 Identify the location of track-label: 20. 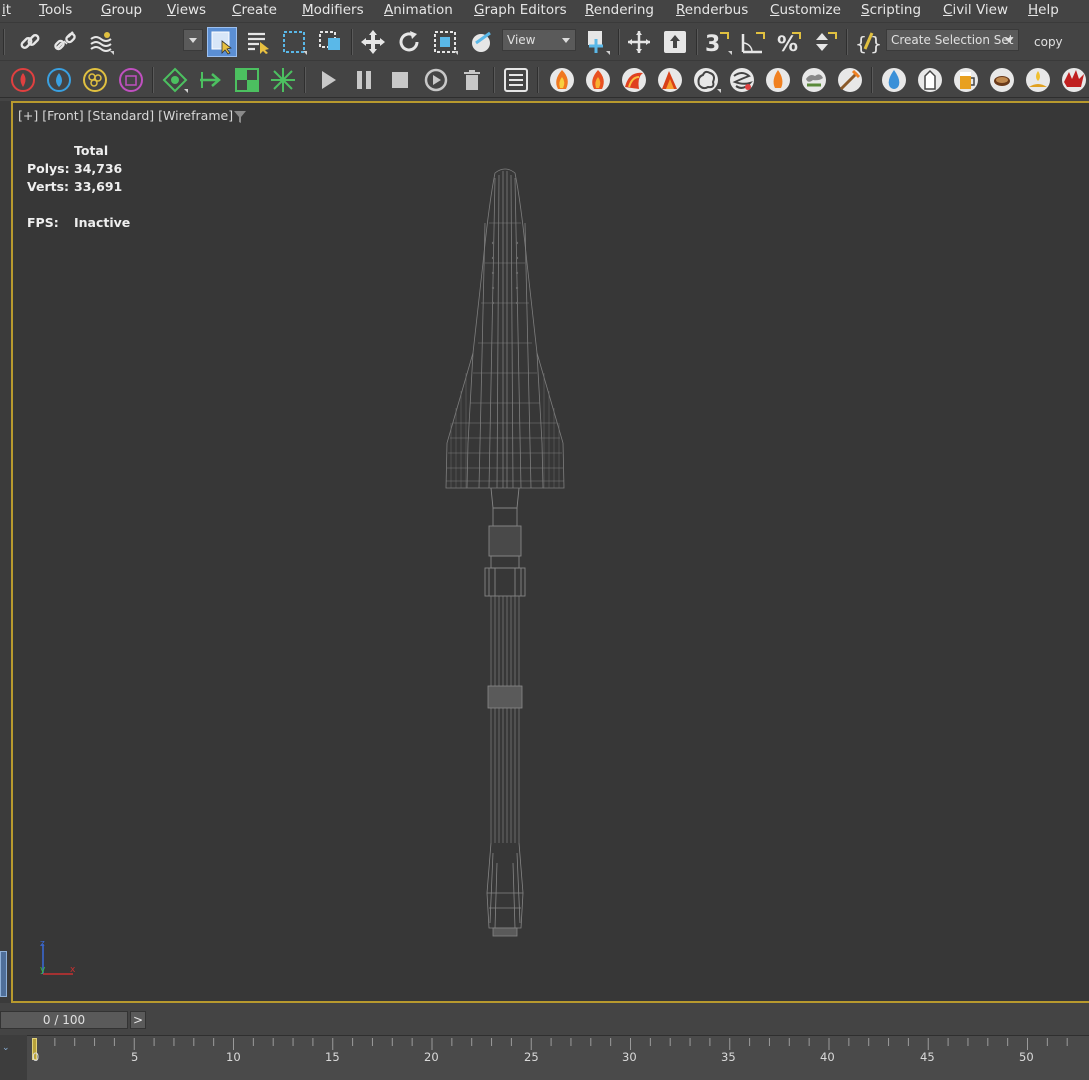
(431, 1057).